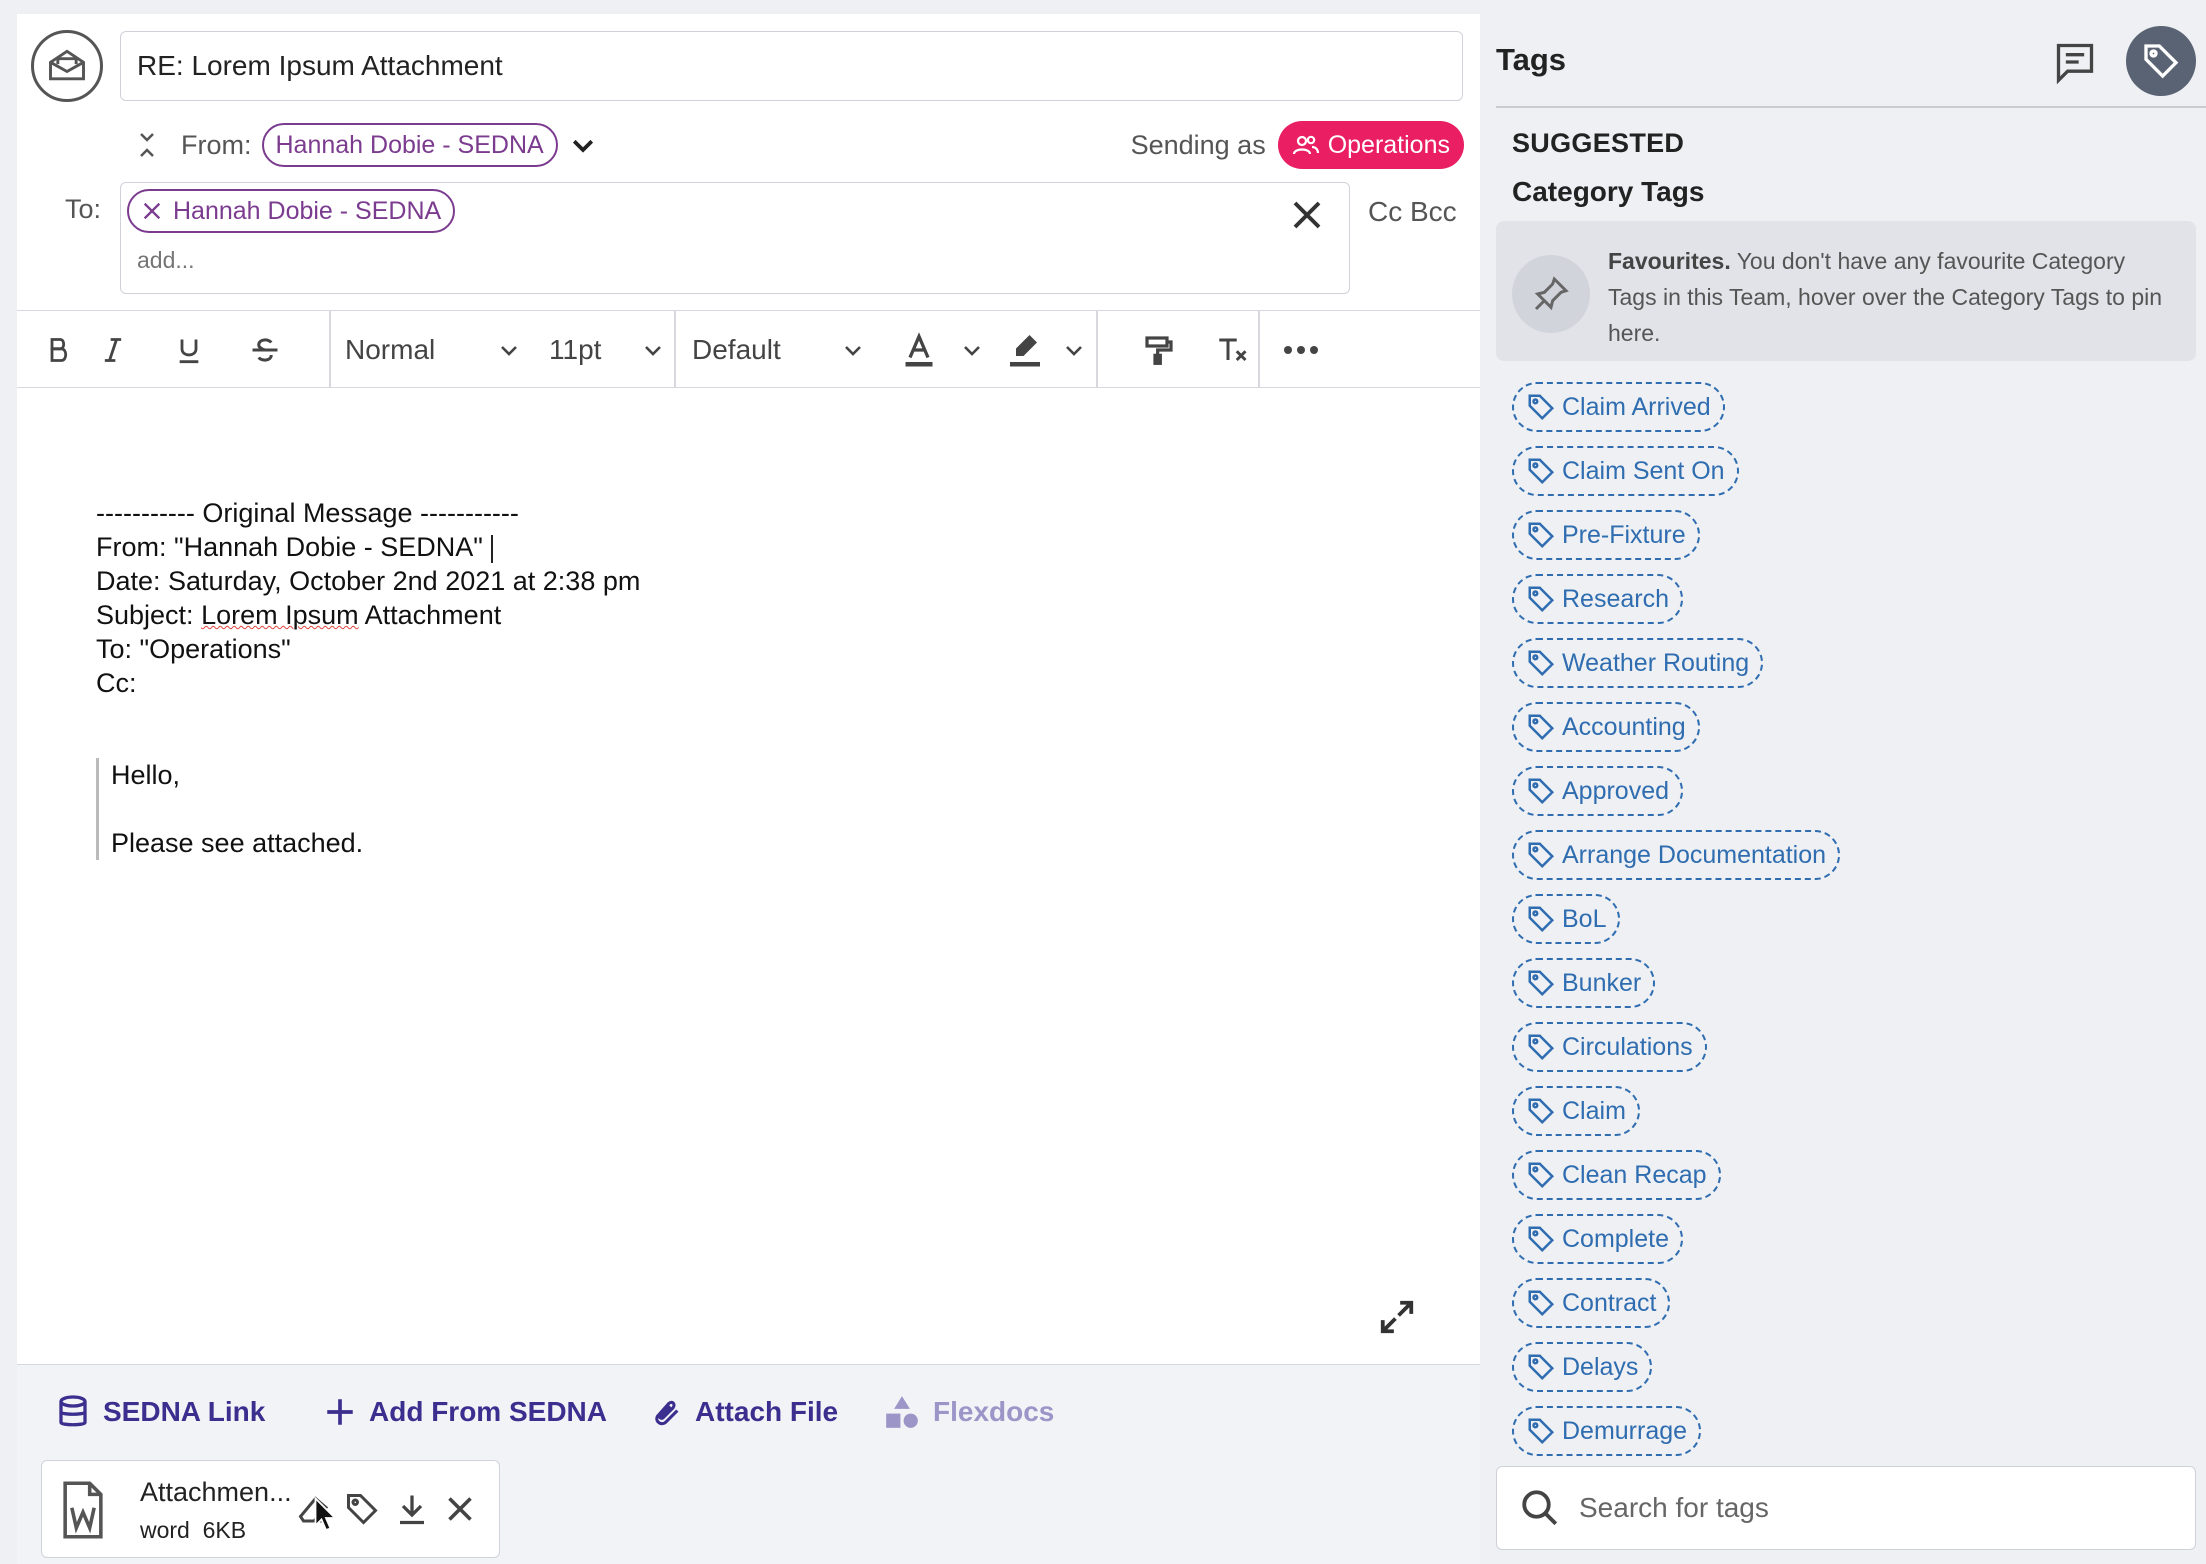  Describe the element at coordinates (1616, 790) in the screenshot. I see `category-tag-label: Approved` at that location.